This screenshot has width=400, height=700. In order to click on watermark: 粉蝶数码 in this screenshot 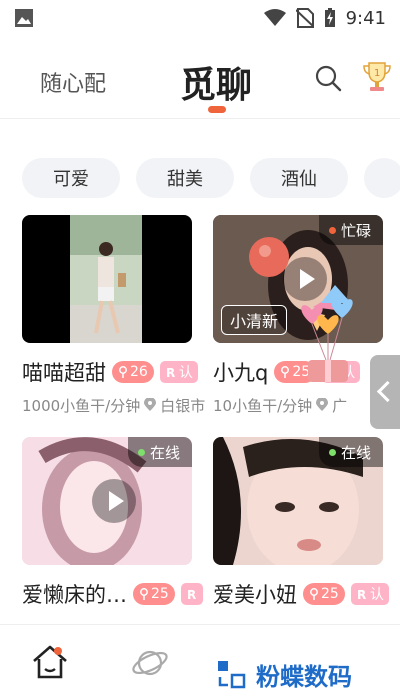, I will do `click(302, 674)`.